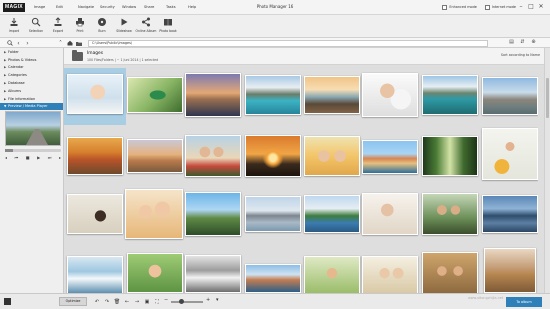 The width and height of the screenshot is (550, 309). What do you see at coordinates (521, 7) in the screenshot?
I see `minimize-button: –` at bounding box center [521, 7].